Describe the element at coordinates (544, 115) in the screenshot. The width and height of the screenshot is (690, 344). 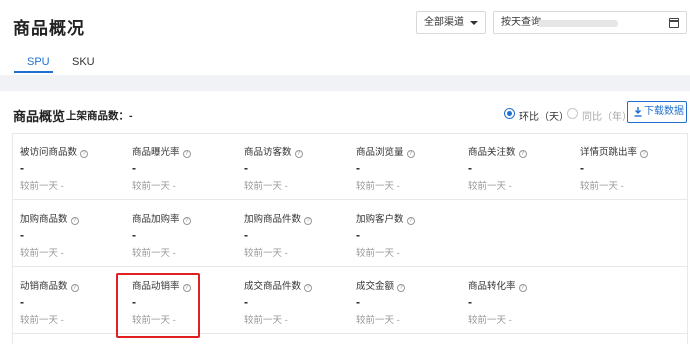
I see `radio-mom-label: 环比（天）` at that location.